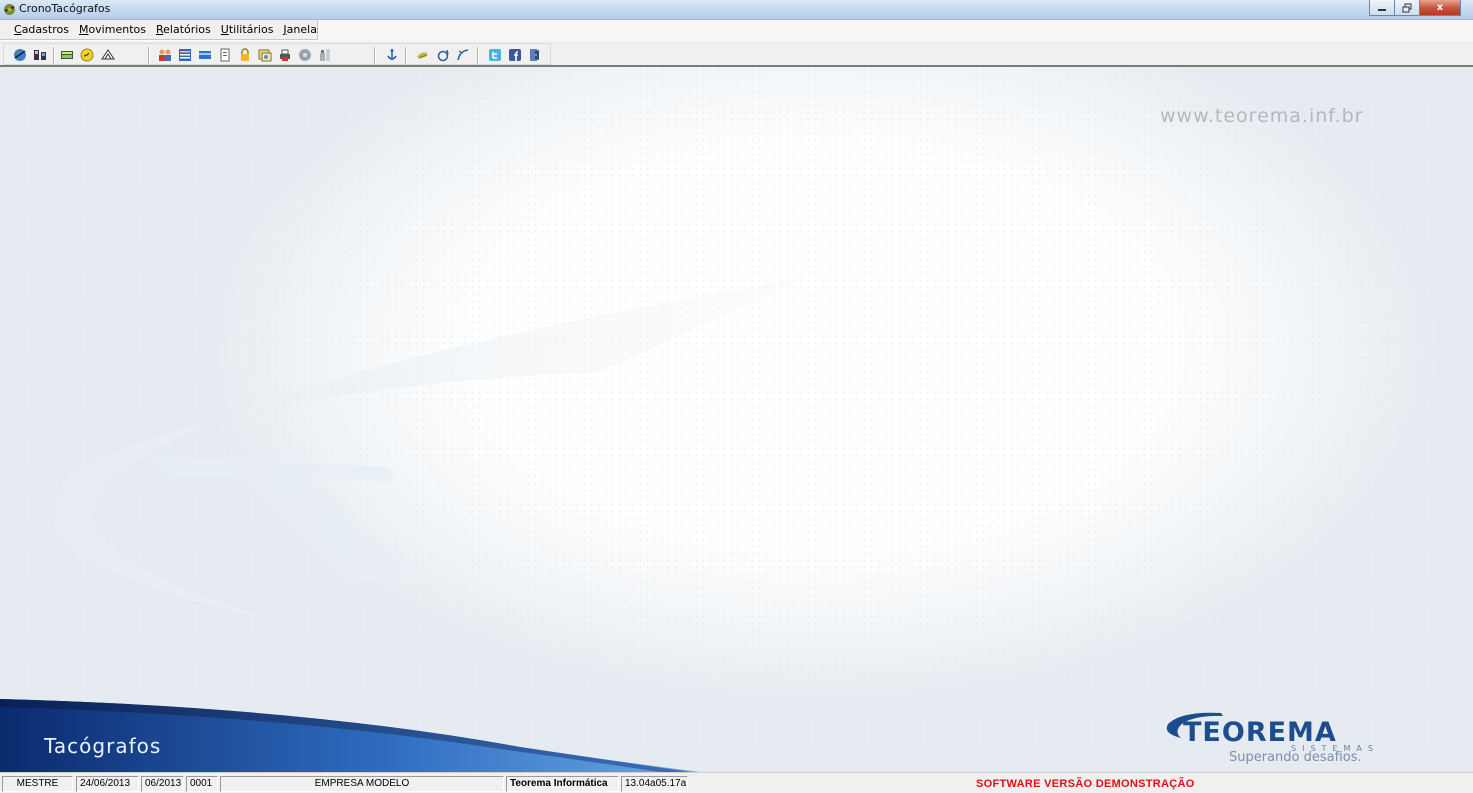  What do you see at coordinates (392, 55) in the screenshot?
I see `anchor-icon` at bounding box center [392, 55].